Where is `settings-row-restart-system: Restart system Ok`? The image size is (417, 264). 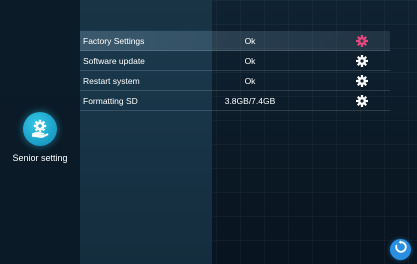
settings-row-restart-system: Restart system Ok is located at coordinates (235, 81).